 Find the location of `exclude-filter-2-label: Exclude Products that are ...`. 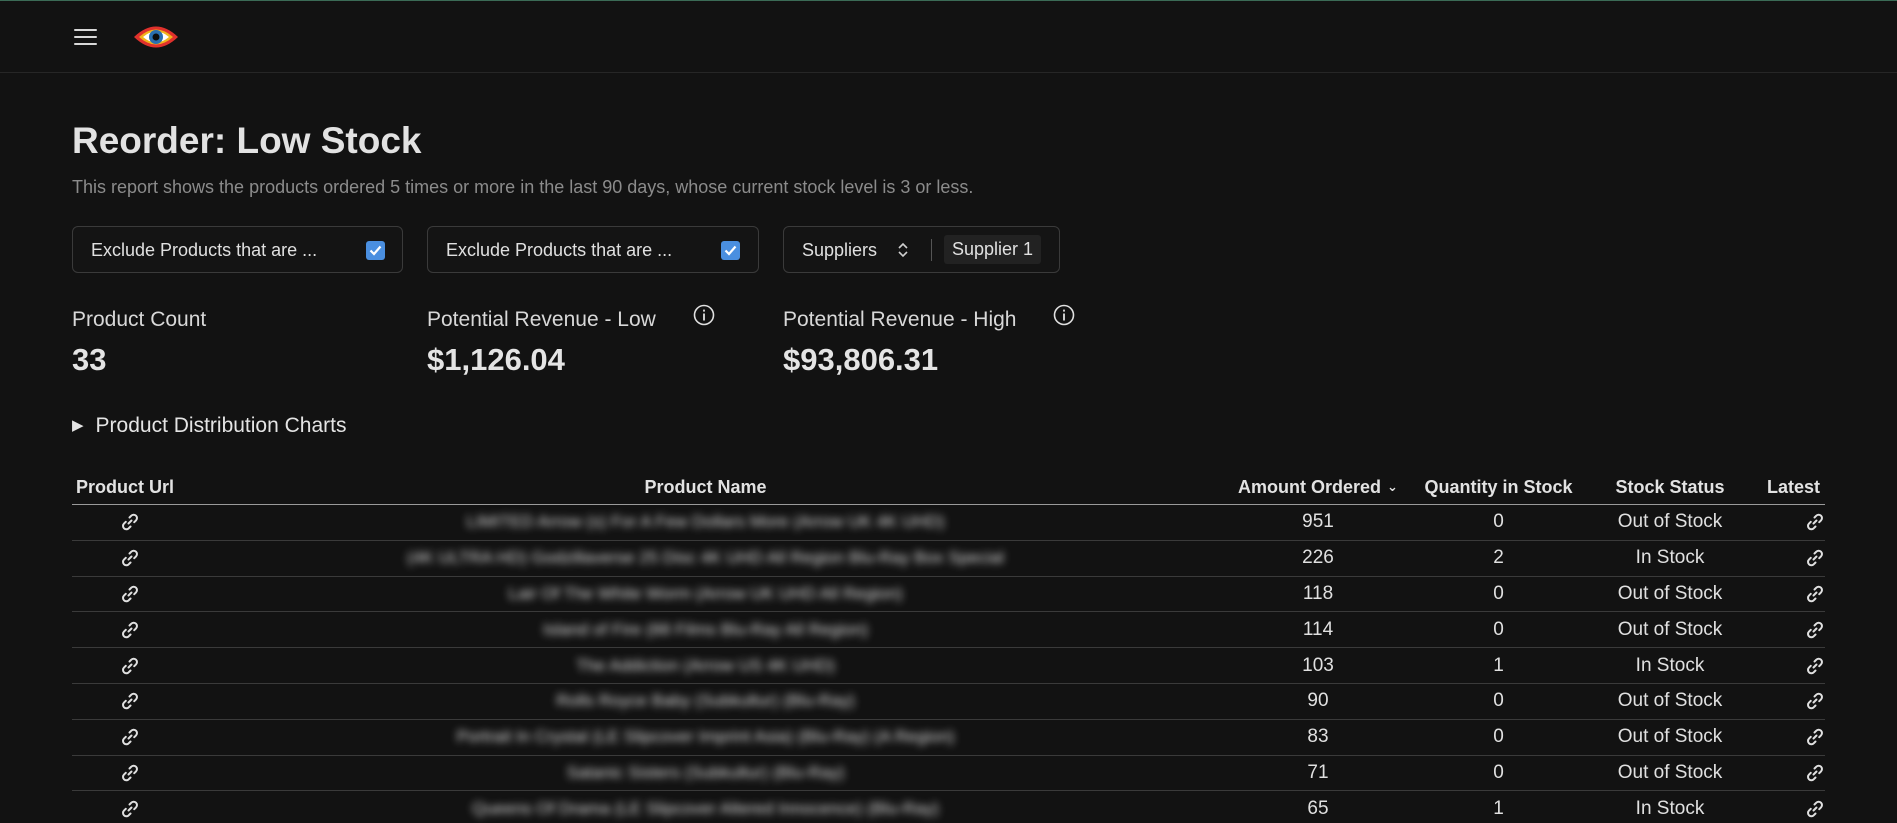

exclude-filter-2-label: Exclude Products that are ... is located at coordinates (559, 250).